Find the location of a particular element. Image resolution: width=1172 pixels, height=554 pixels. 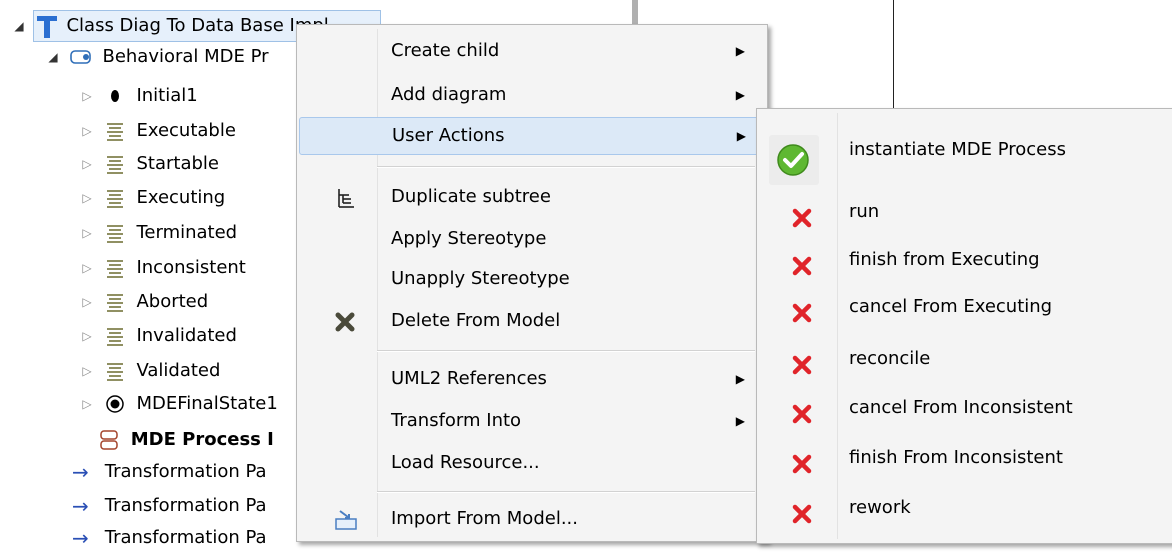

final-state-icon is located at coordinates (115, 404).